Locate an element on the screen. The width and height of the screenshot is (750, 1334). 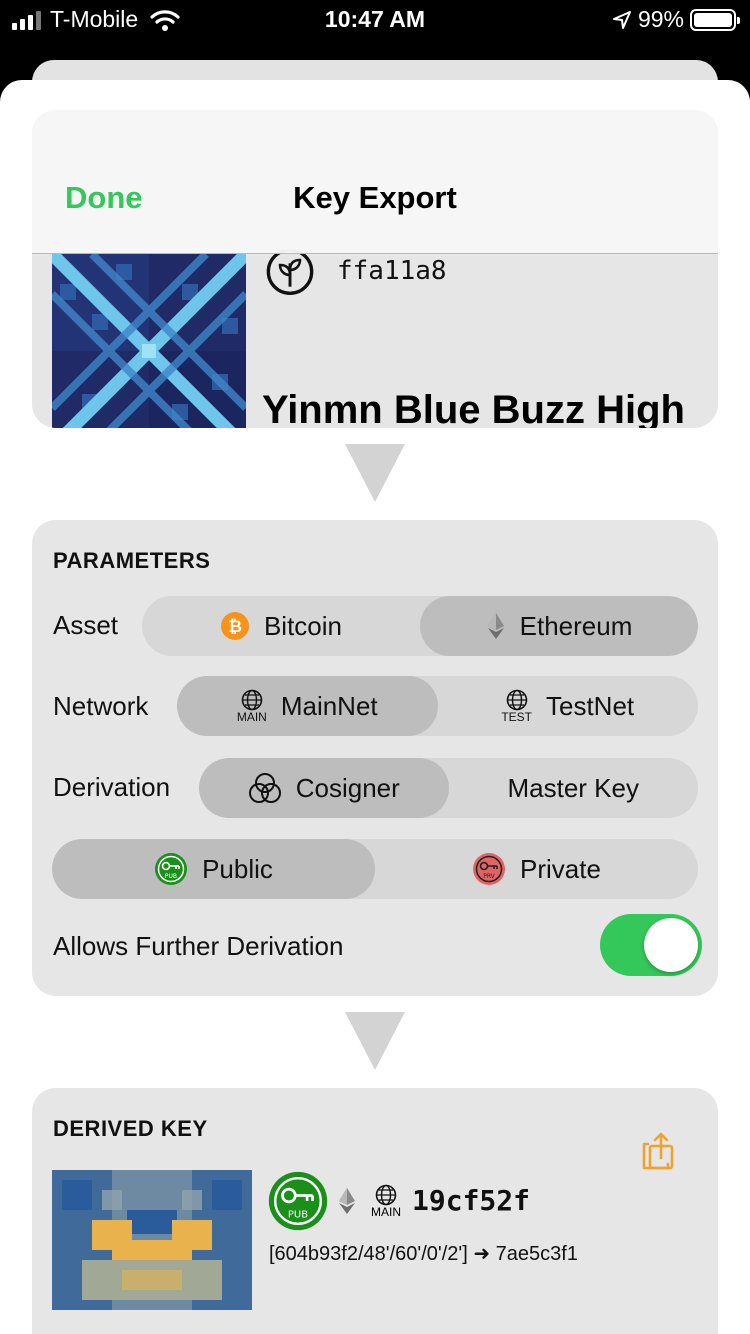
share-icon is located at coordinates (658, 1152).